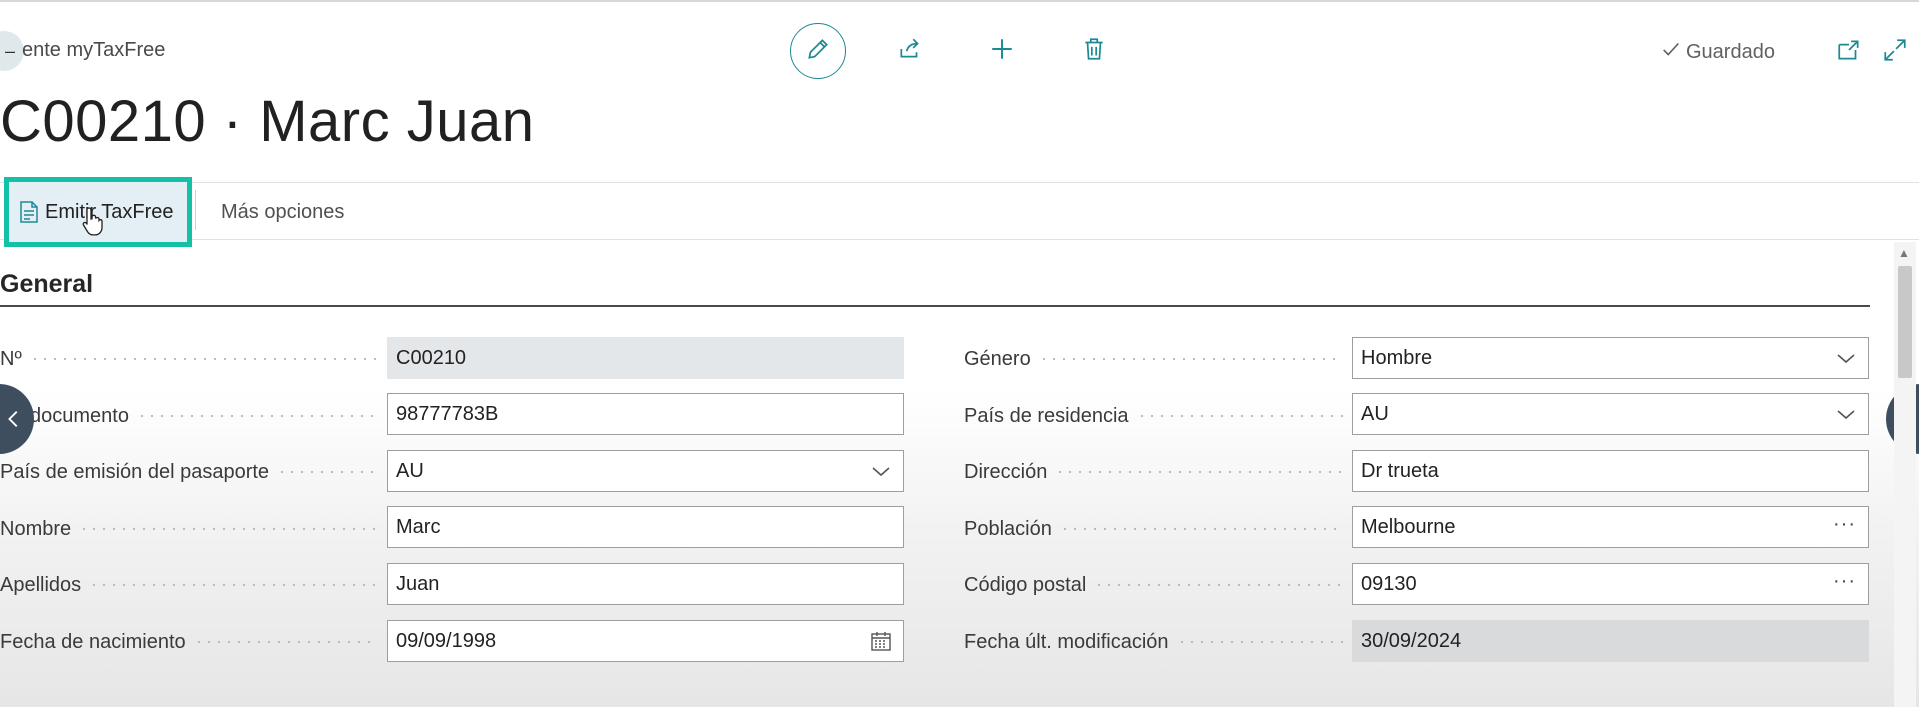 The image size is (1919, 707). Describe the element at coordinates (1610, 358) in the screenshot. I see `genero-select: Hombre` at that location.